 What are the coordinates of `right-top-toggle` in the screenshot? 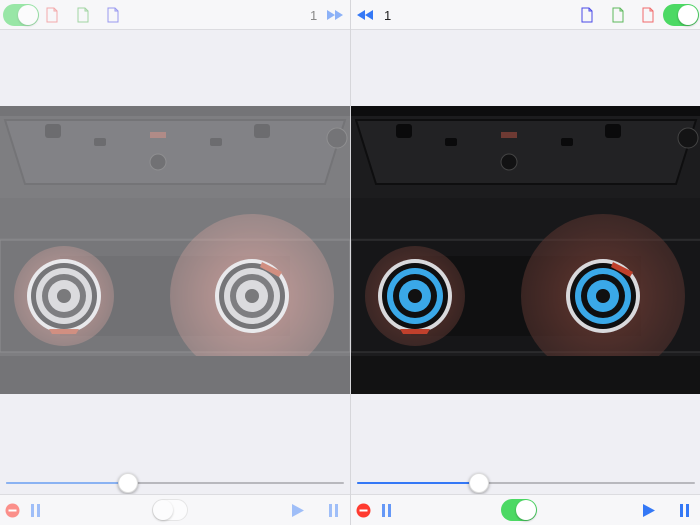 It's located at (681, 15).